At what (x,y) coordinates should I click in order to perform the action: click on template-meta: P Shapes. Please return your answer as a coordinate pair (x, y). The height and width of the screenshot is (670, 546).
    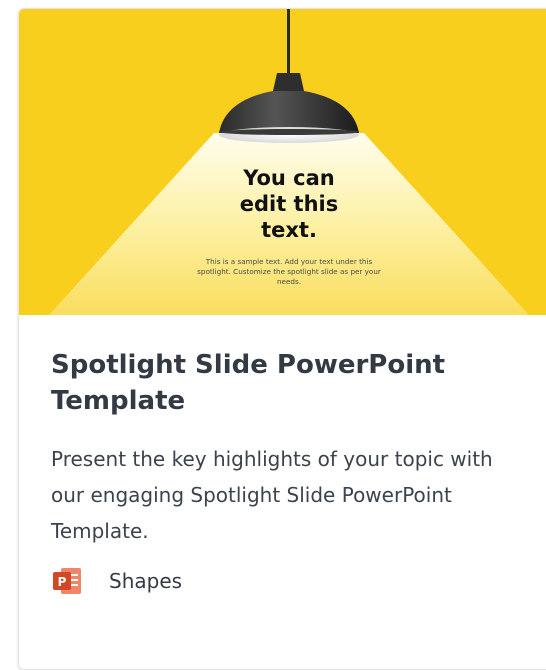
    Looking at the image, I should click on (117, 581).